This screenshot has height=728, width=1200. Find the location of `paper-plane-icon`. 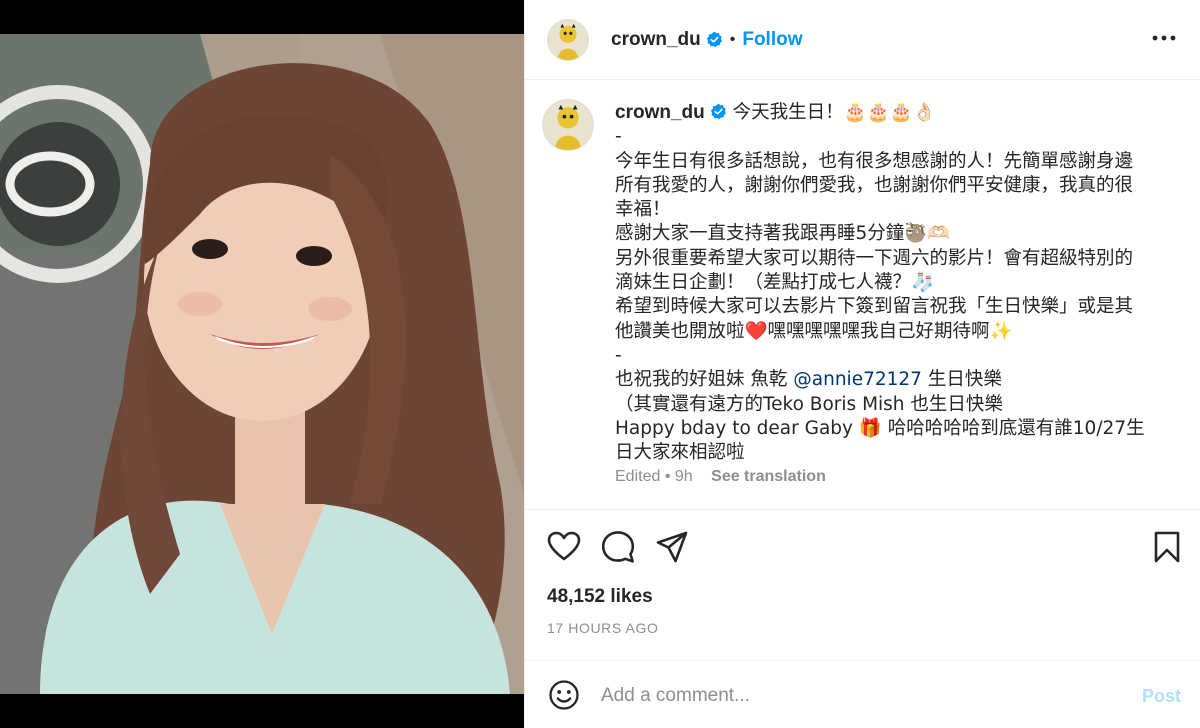

paper-plane-icon is located at coordinates (672, 547).